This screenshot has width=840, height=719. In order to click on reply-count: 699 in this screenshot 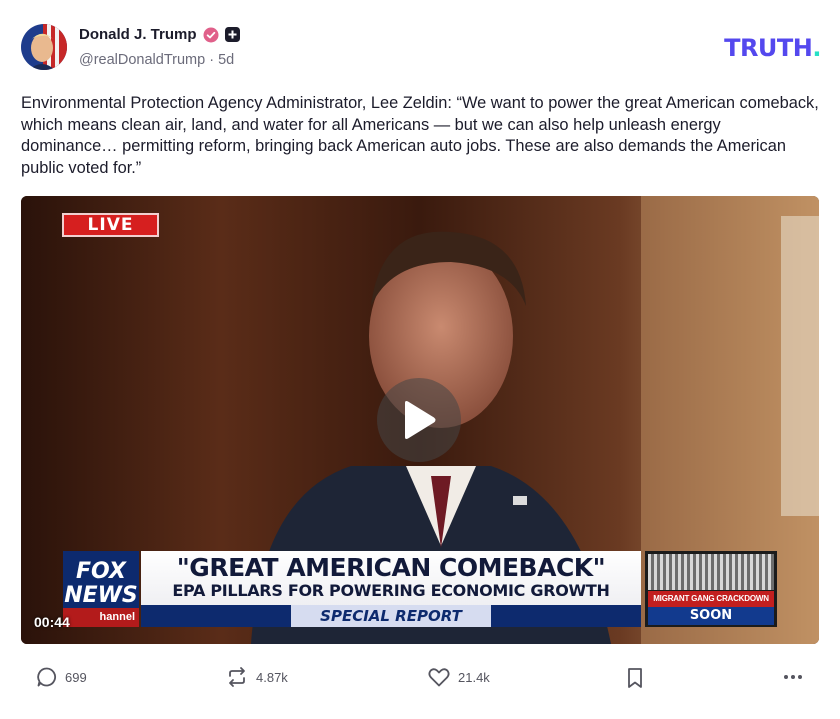, I will do `click(76, 677)`.